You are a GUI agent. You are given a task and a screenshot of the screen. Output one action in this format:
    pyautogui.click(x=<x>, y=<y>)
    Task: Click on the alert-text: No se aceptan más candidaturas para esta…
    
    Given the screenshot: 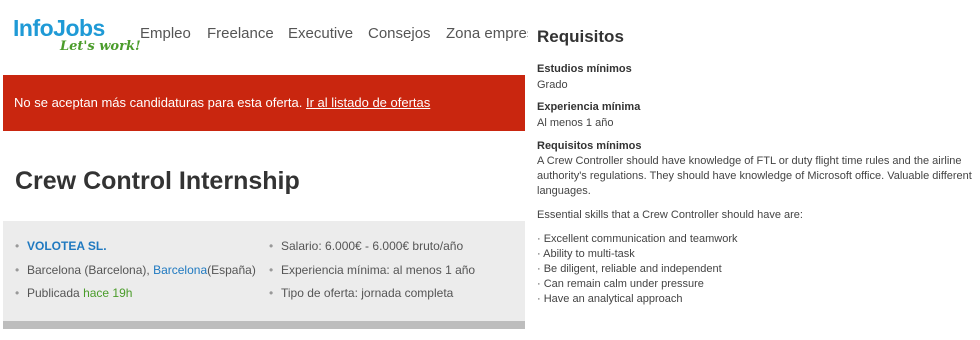 What is the action you would take?
    pyautogui.click(x=222, y=103)
    